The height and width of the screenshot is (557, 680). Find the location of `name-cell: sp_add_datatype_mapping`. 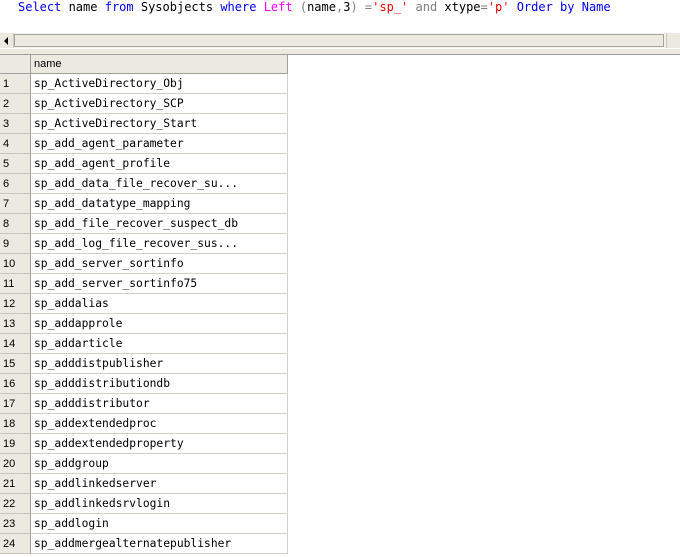

name-cell: sp_add_datatype_mapping is located at coordinates (159, 204).